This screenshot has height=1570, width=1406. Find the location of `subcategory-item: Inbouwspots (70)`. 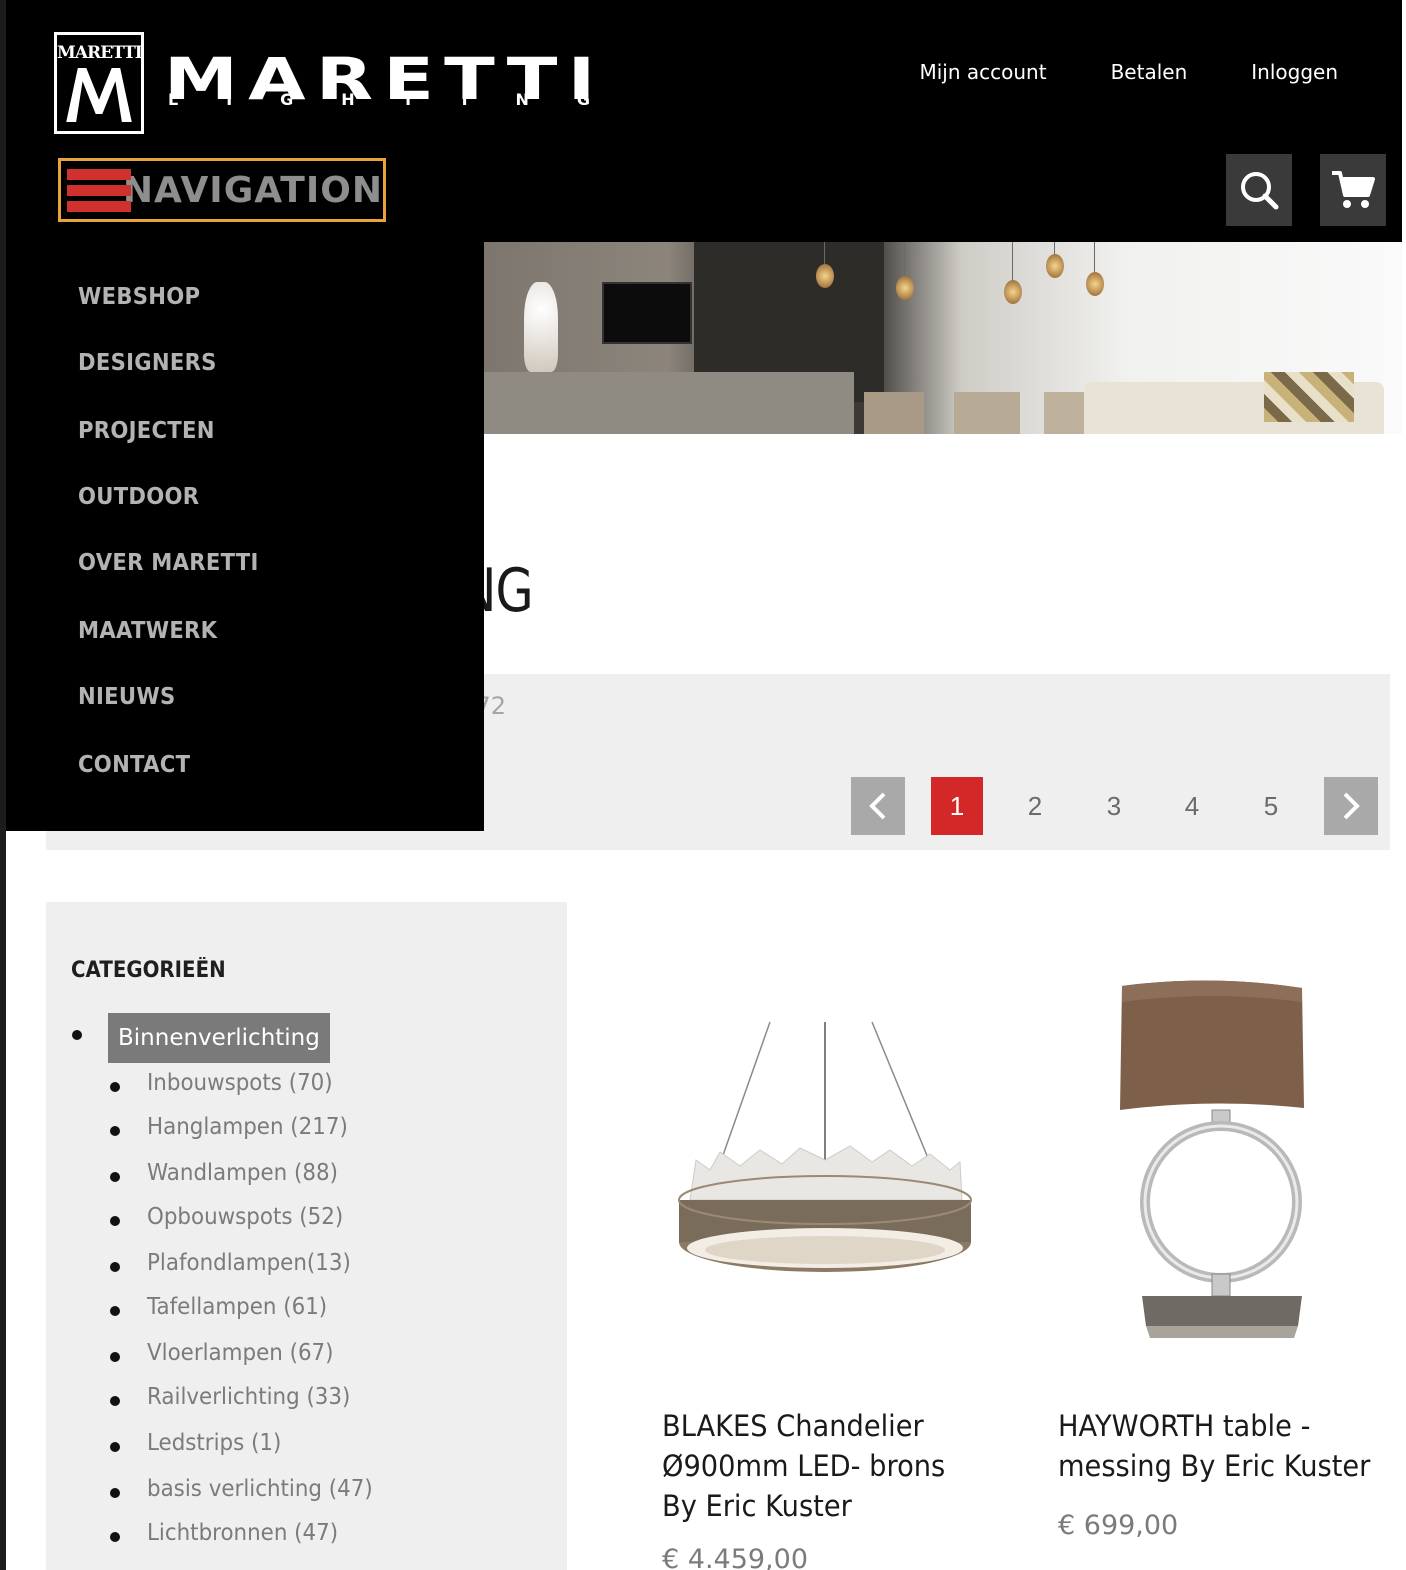

subcategory-item: Inbouwspots (70) is located at coordinates (320, 1086).